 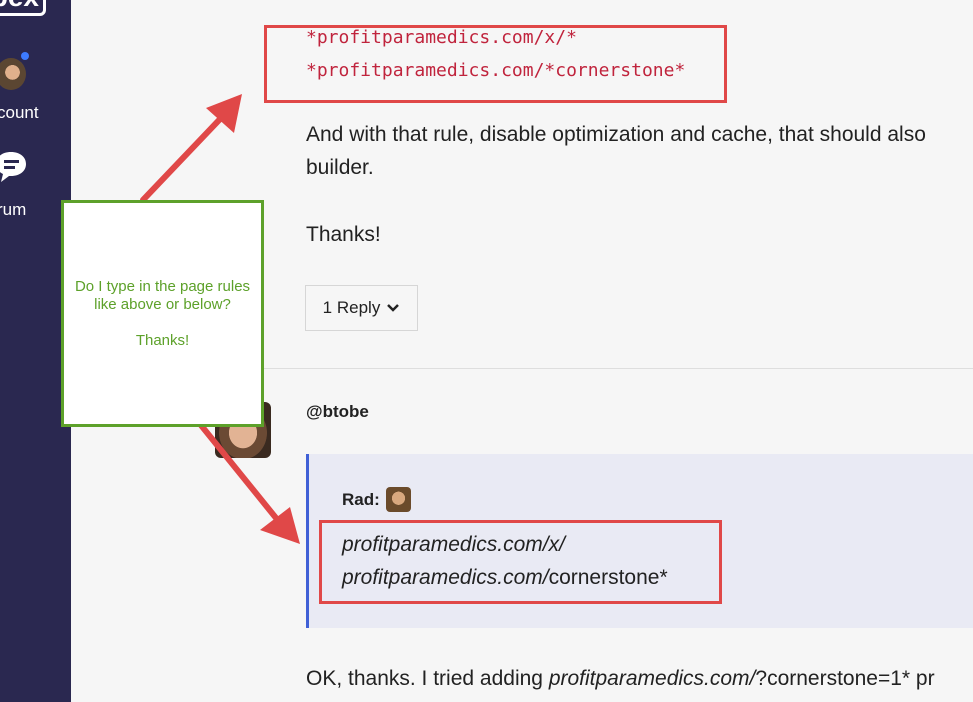 What do you see at coordinates (182, 158) in the screenshot?
I see `arrow-up-shaft` at bounding box center [182, 158].